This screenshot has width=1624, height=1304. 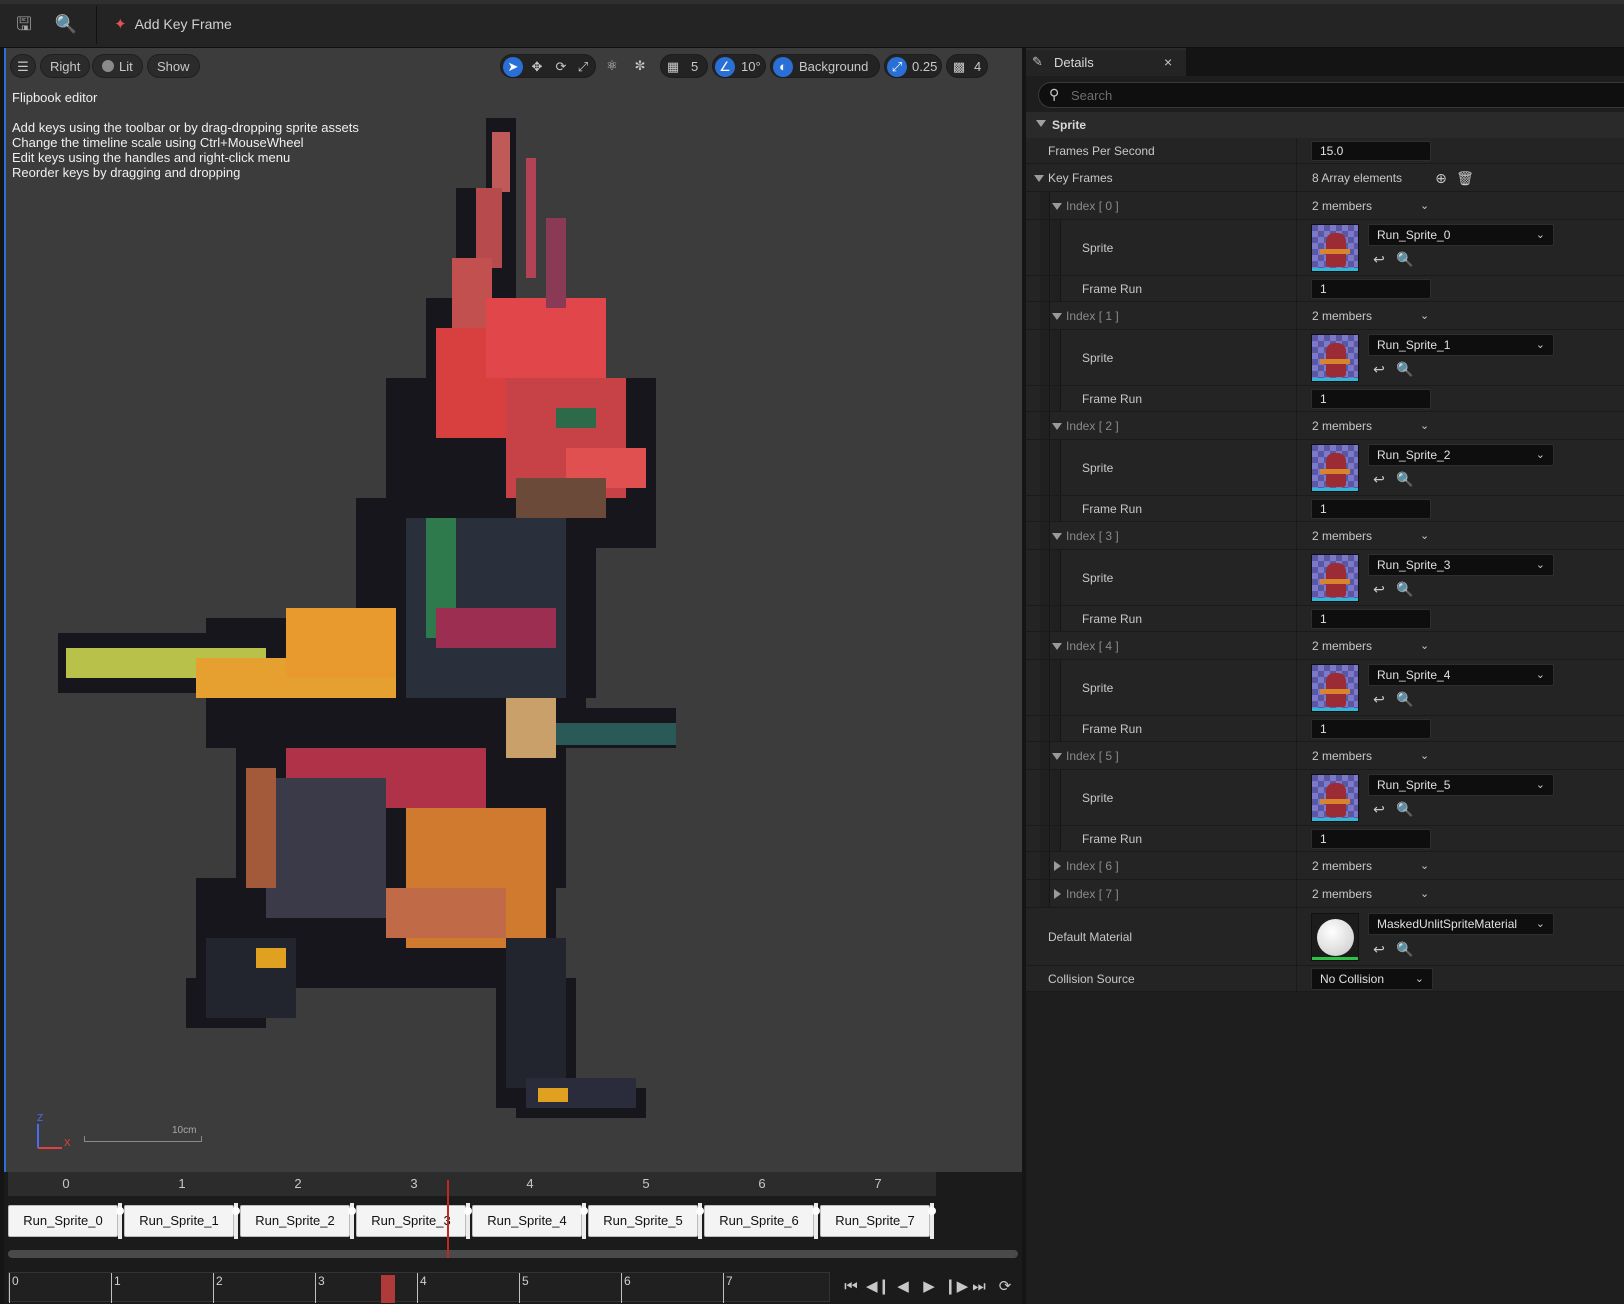 What do you see at coordinates (448, 1219) in the screenshot?
I see `playhead` at bounding box center [448, 1219].